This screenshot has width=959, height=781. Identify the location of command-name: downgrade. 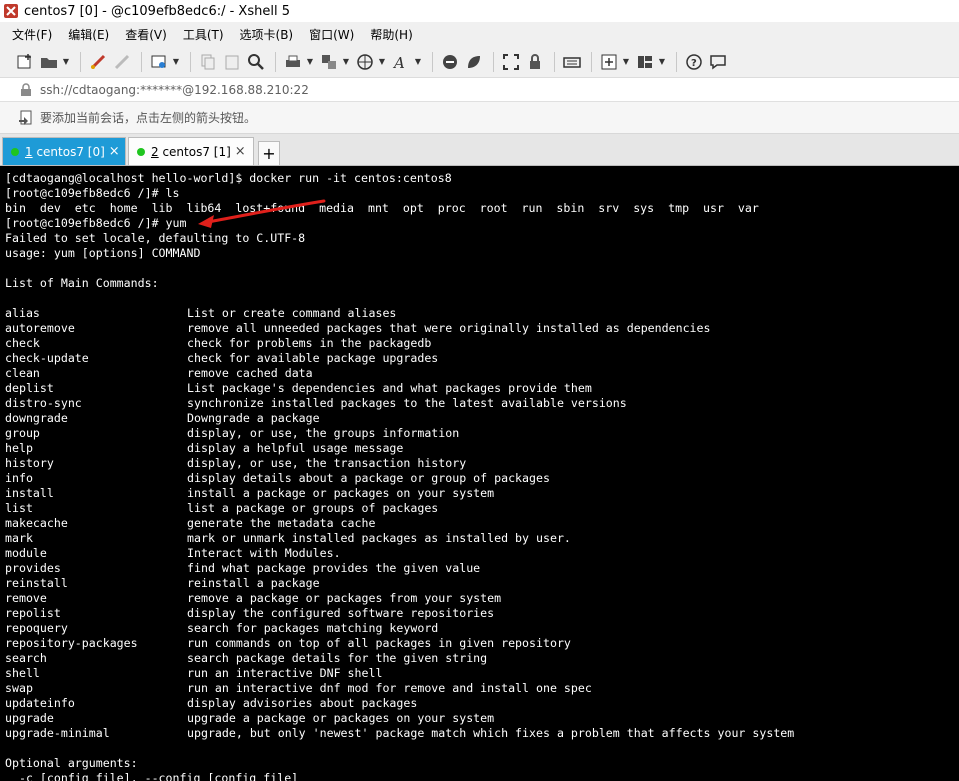
(36, 418).